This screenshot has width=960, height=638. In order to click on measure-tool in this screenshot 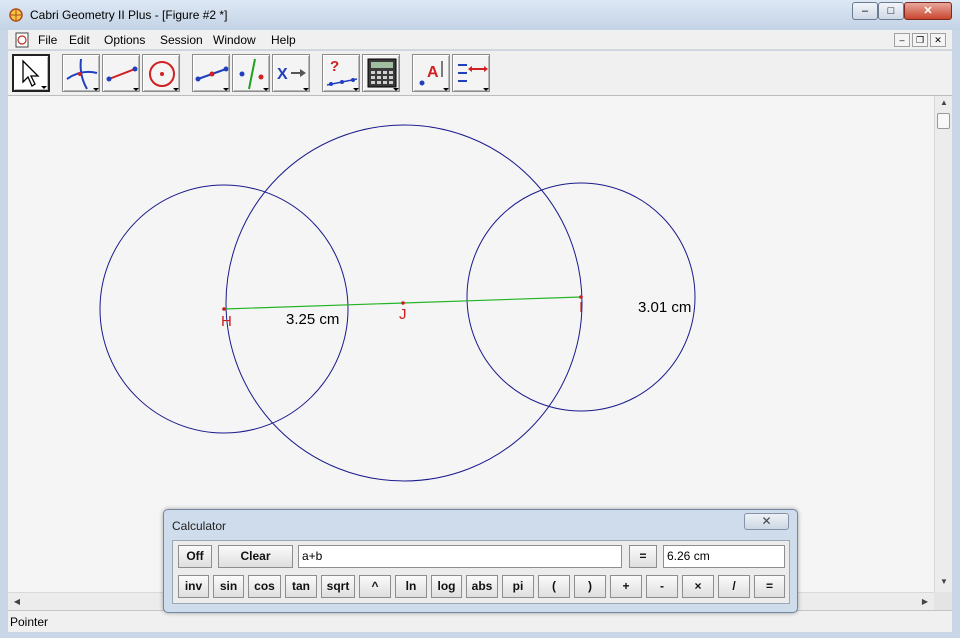, I will do `click(381, 73)`.